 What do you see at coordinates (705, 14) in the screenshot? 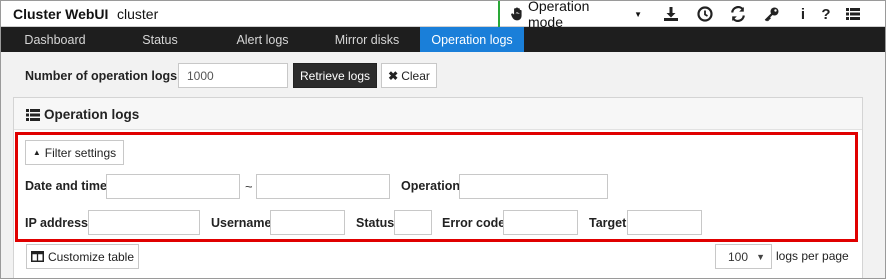
I see `clock-icon` at bounding box center [705, 14].